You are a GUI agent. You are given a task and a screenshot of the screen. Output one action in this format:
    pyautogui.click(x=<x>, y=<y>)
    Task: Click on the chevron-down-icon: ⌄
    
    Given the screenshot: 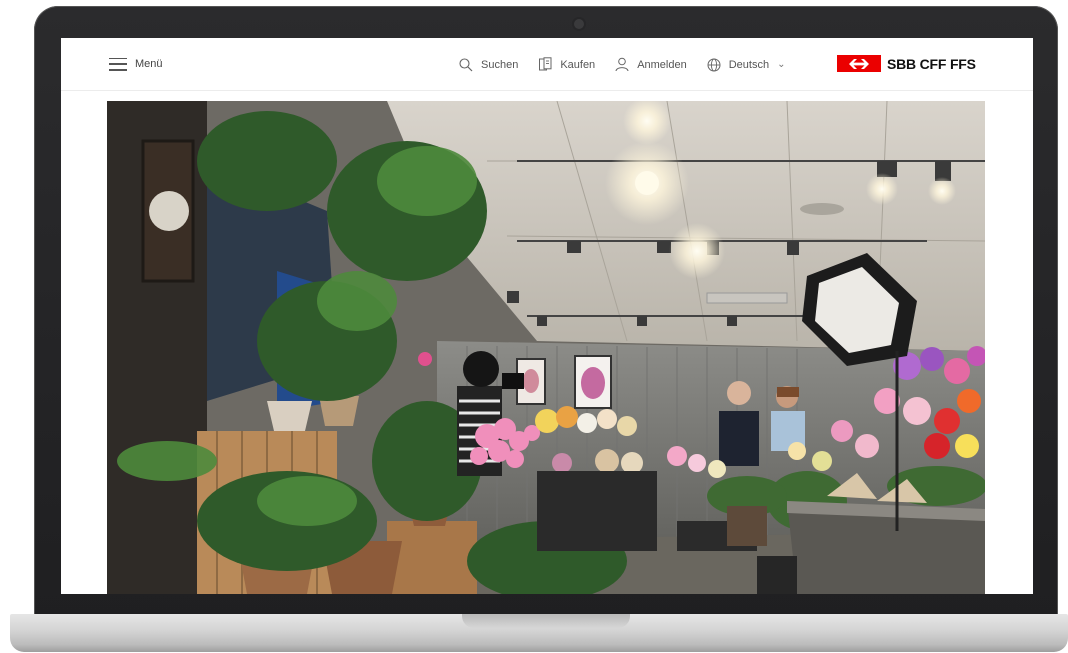 What is the action you would take?
    pyautogui.click(x=781, y=64)
    